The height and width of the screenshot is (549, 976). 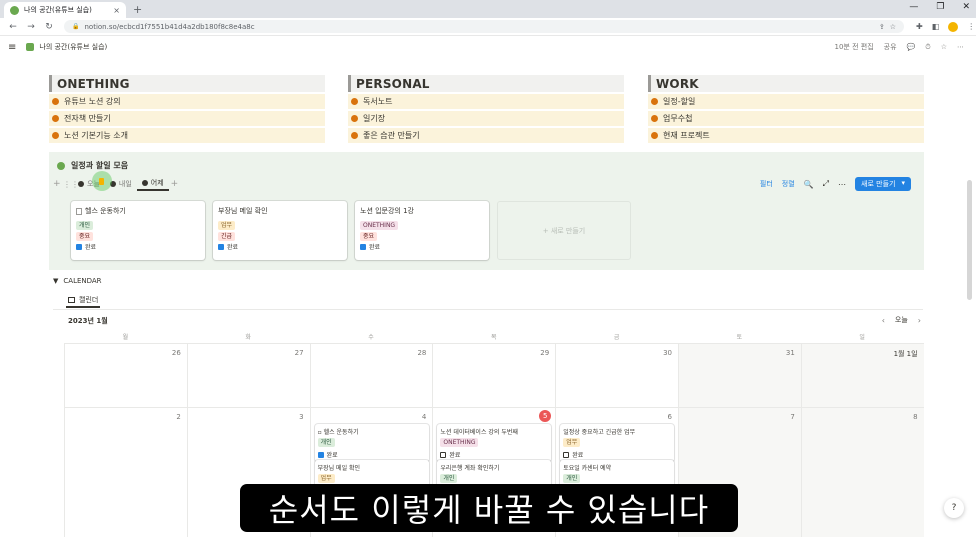 I want to click on day-number: 1월 1일, so click(x=905, y=354).